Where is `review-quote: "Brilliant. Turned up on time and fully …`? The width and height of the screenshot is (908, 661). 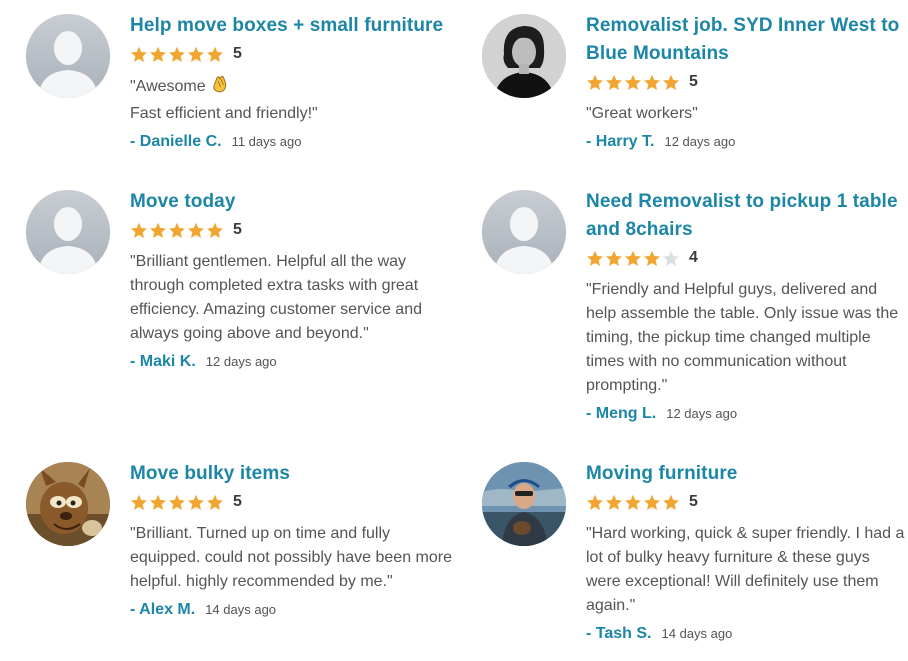 review-quote: "Brilliant. Turned up on time and fully … is located at coordinates (291, 557).